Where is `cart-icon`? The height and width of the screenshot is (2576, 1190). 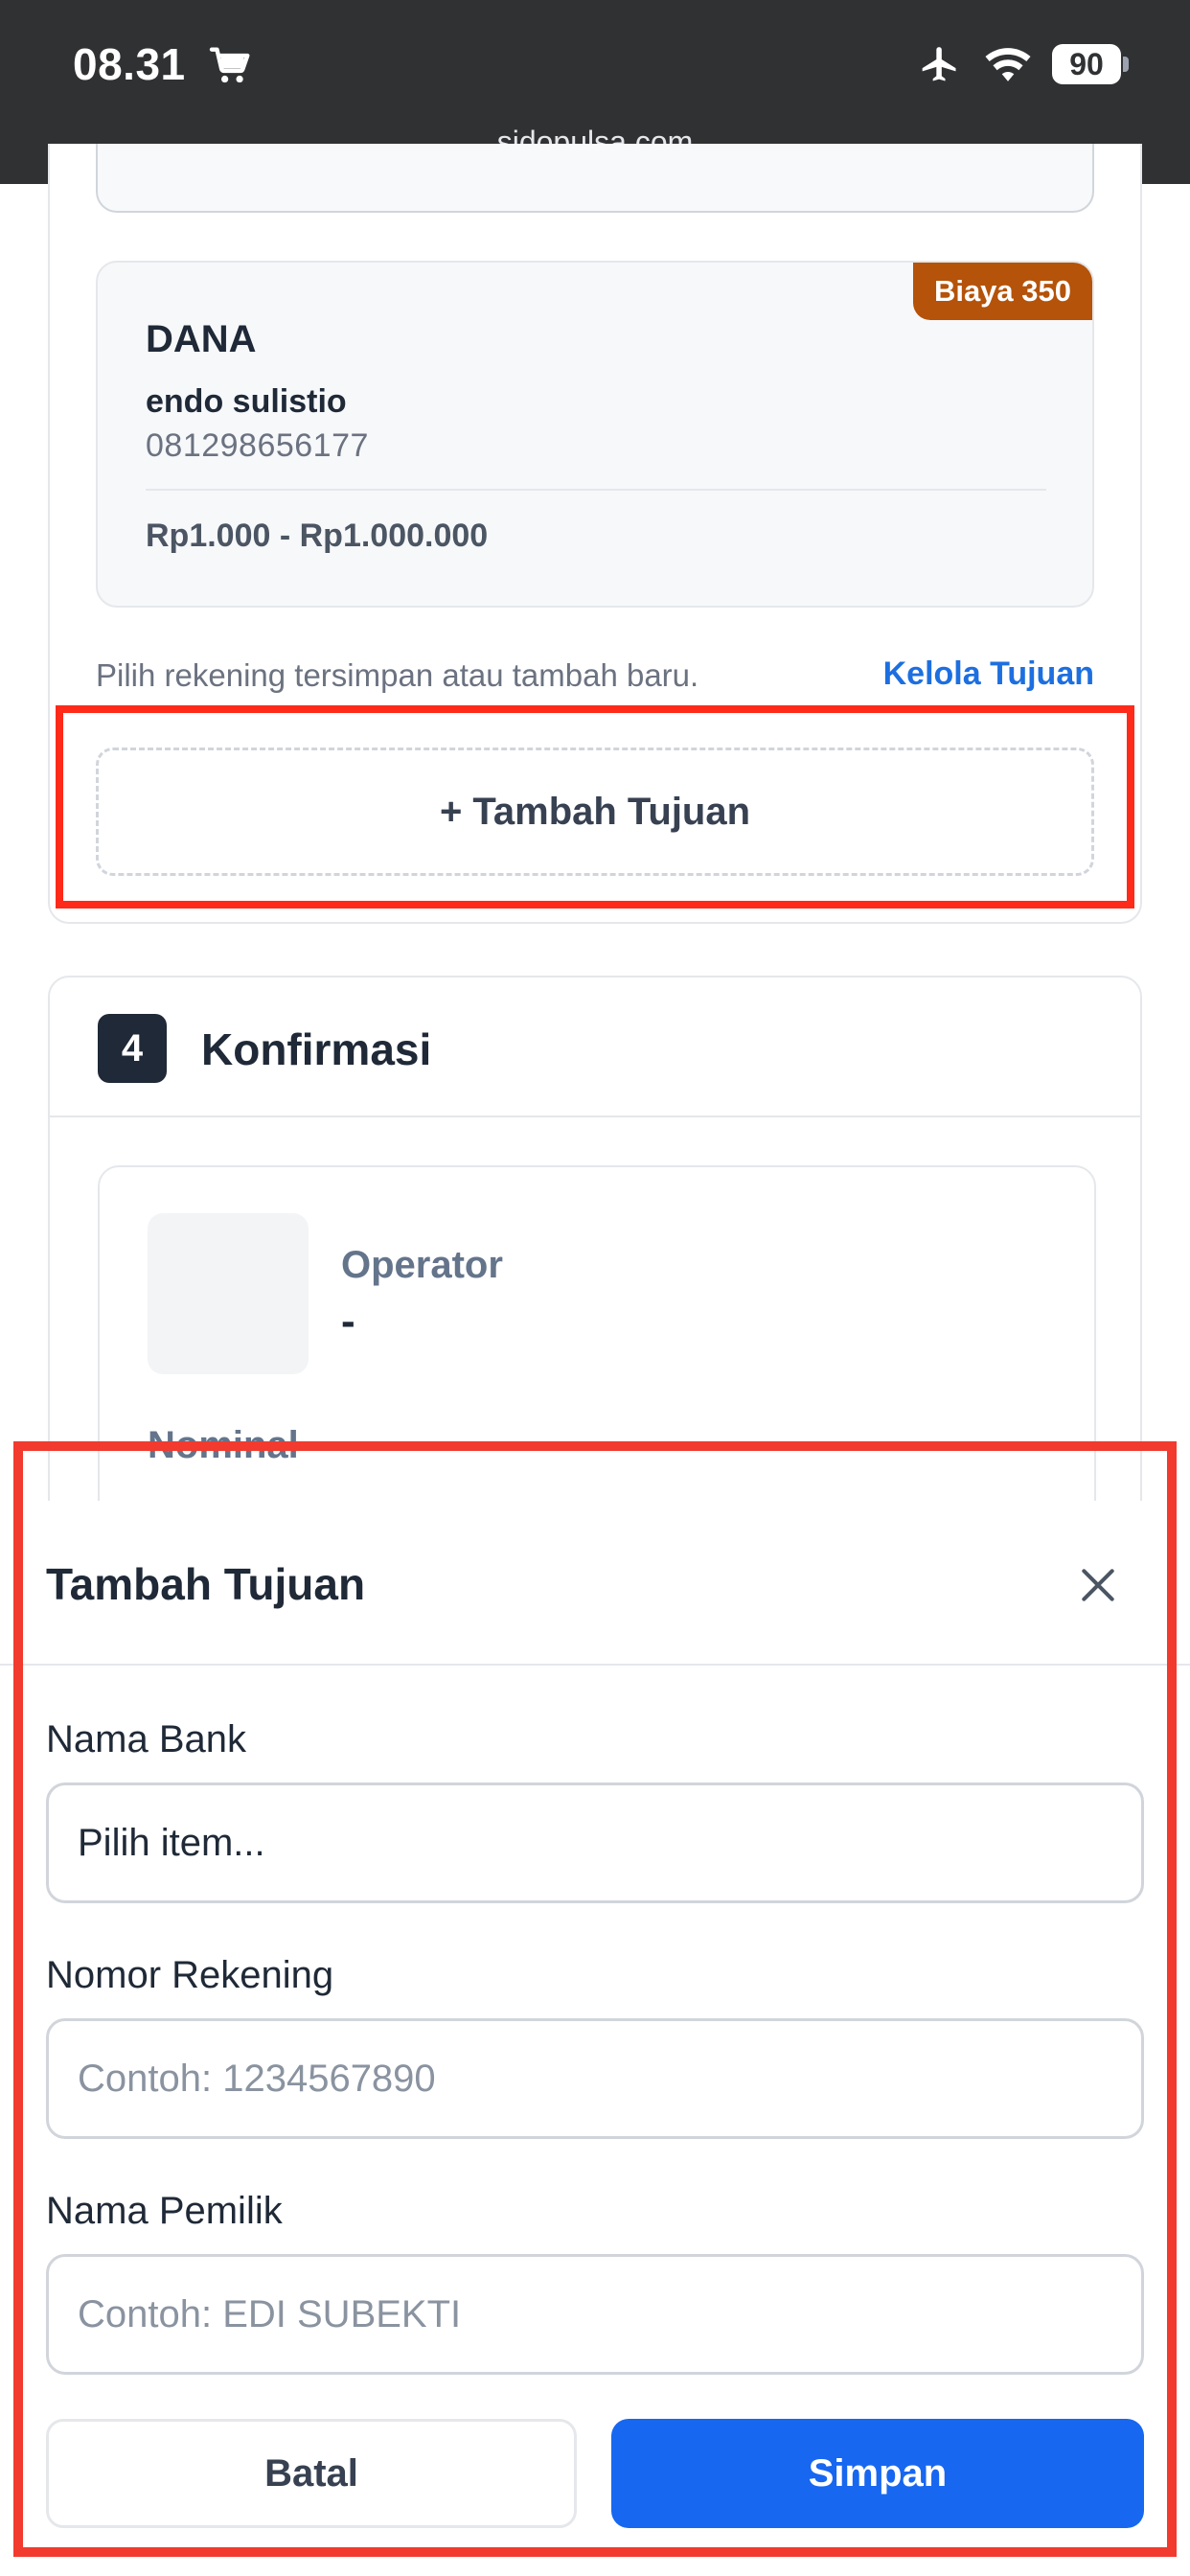 cart-icon is located at coordinates (230, 65).